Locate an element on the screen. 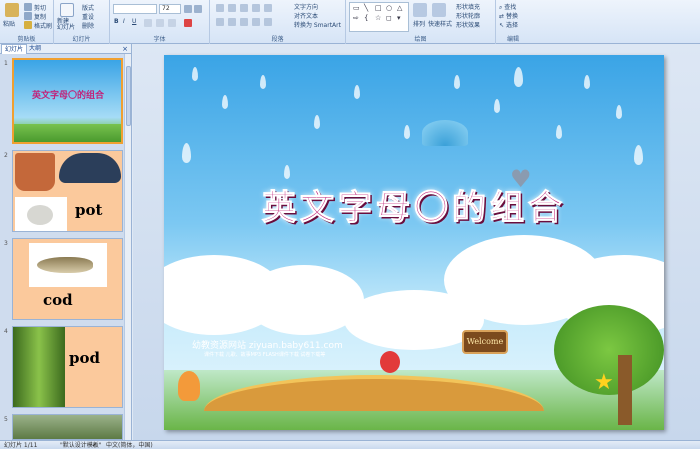  decrease-indent-icon is located at coordinates (244, 8).